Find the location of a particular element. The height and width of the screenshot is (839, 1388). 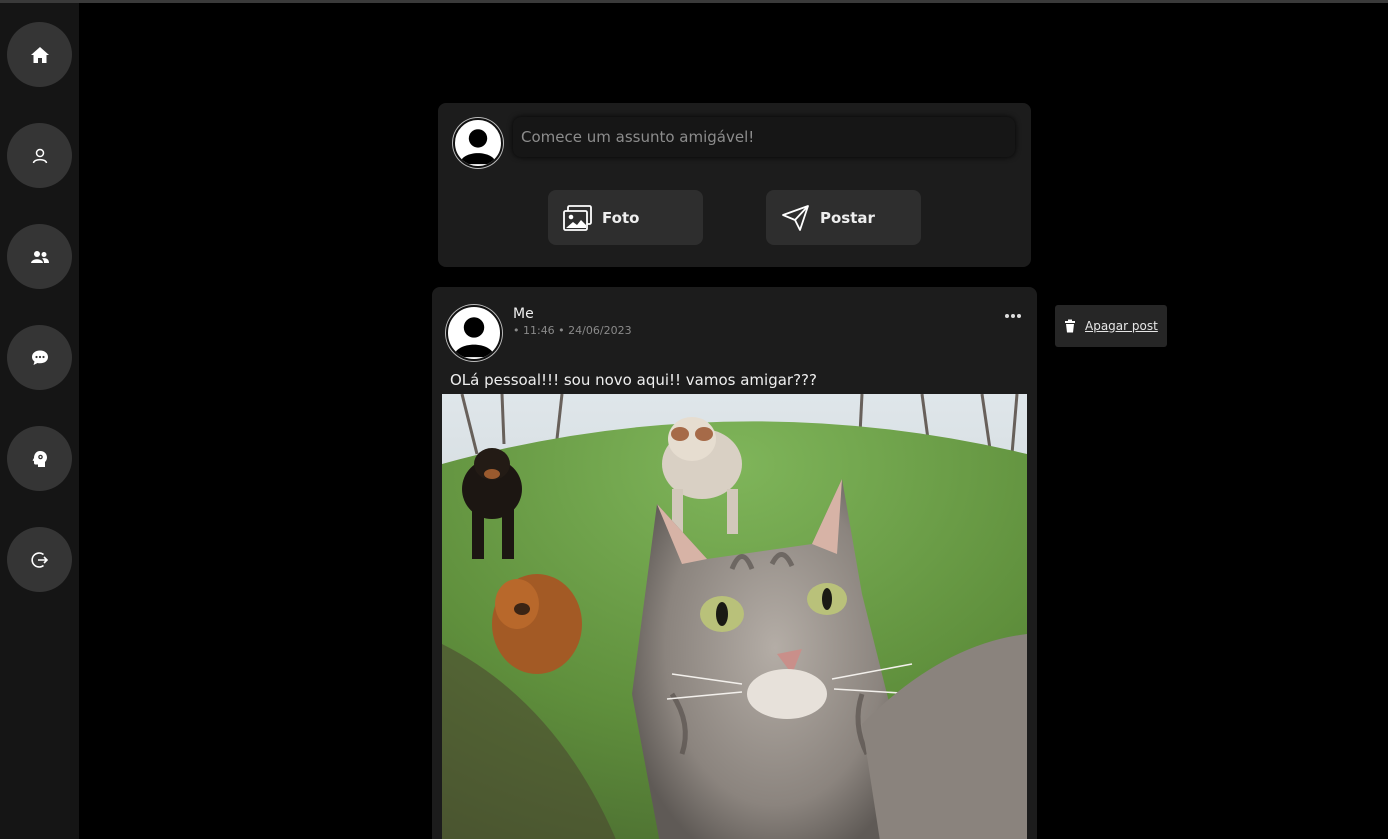

nav-friends-button is located at coordinates (39, 256).